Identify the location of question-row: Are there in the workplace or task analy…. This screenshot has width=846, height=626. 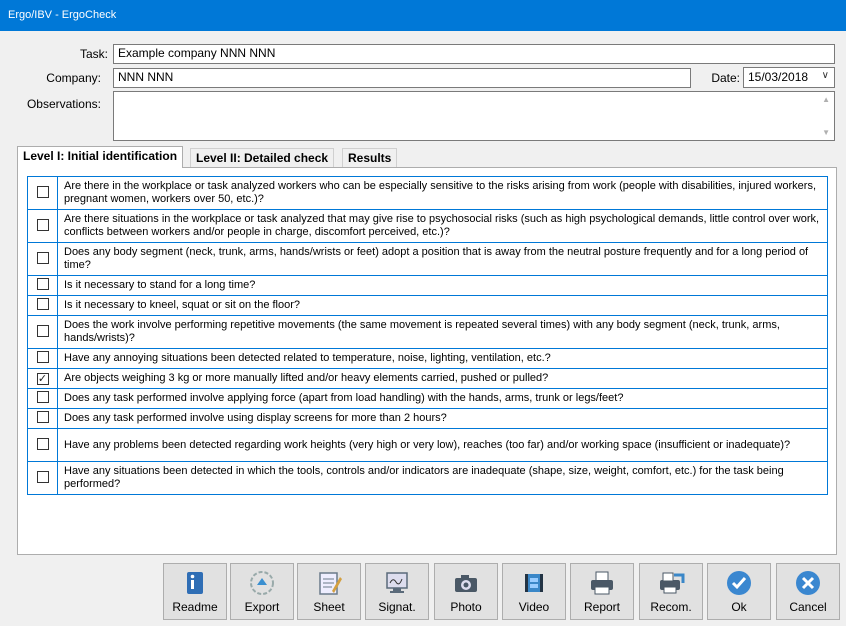
(427, 193).